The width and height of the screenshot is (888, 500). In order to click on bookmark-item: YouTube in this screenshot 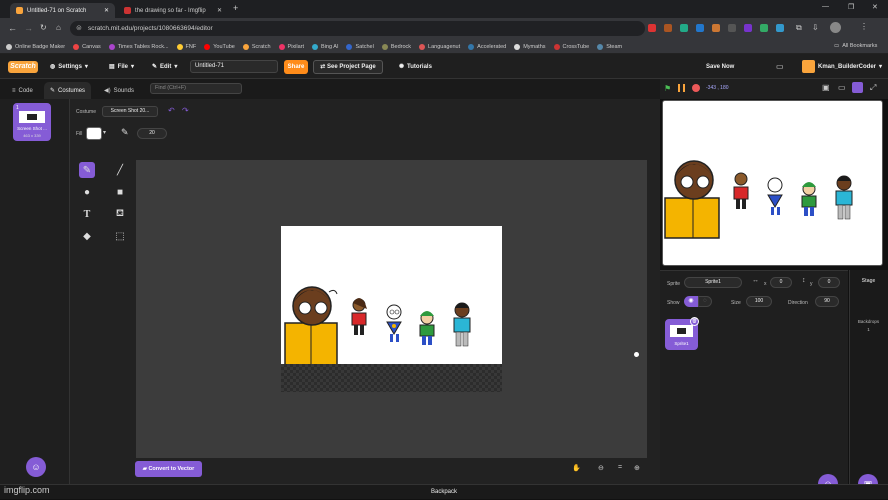, I will do `click(219, 46)`.